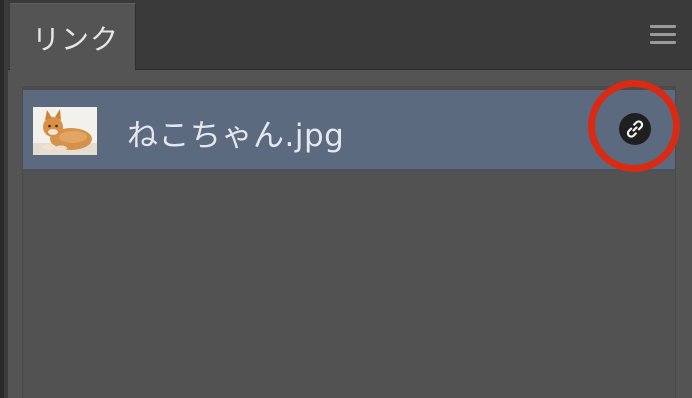  What do you see at coordinates (663, 35) in the screenshot?
I see `hamburger-menu-icon` at bounding box center [663, 35].